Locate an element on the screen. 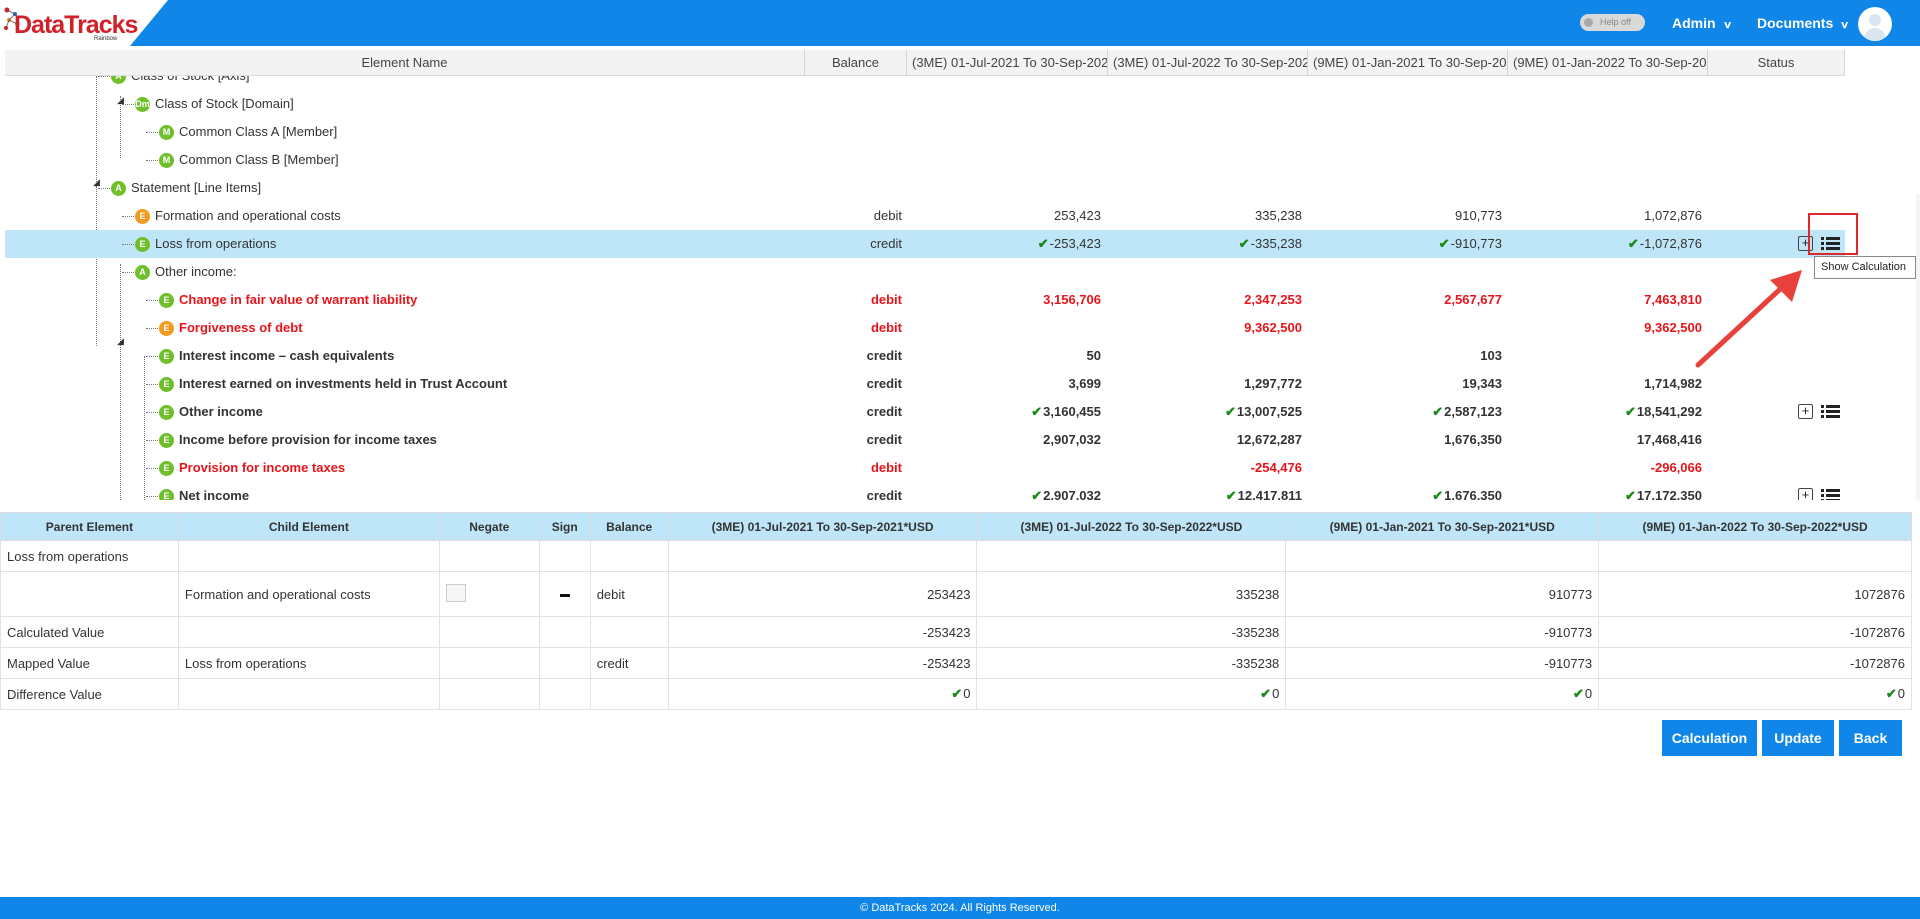 The image size is (1920, 919). calculated-value-1: -253423 is located at coordinates (822, 632).